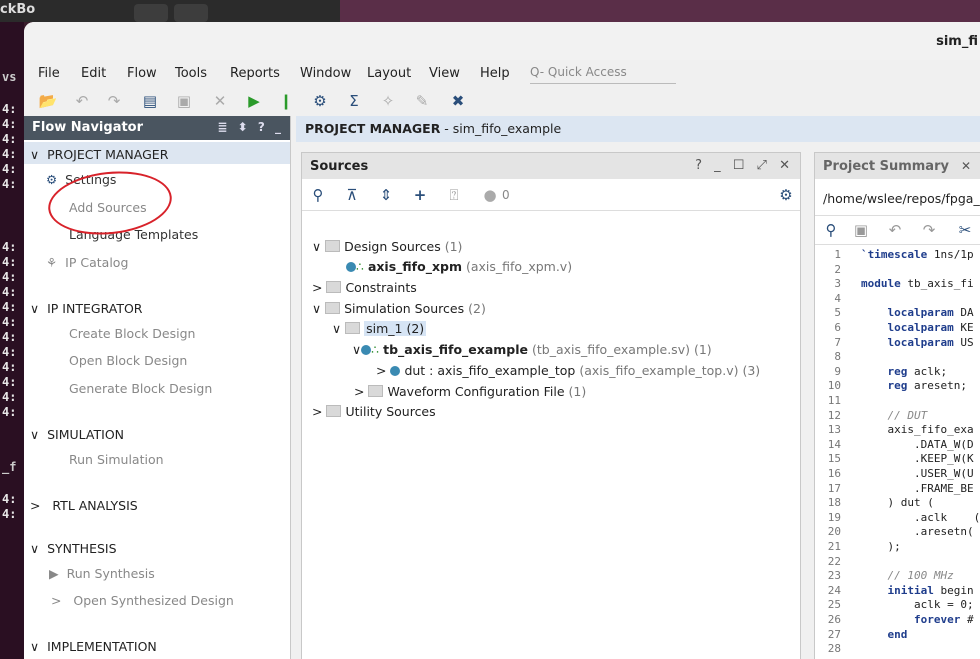  I want to click on line-number: 9, so click(837, 371).